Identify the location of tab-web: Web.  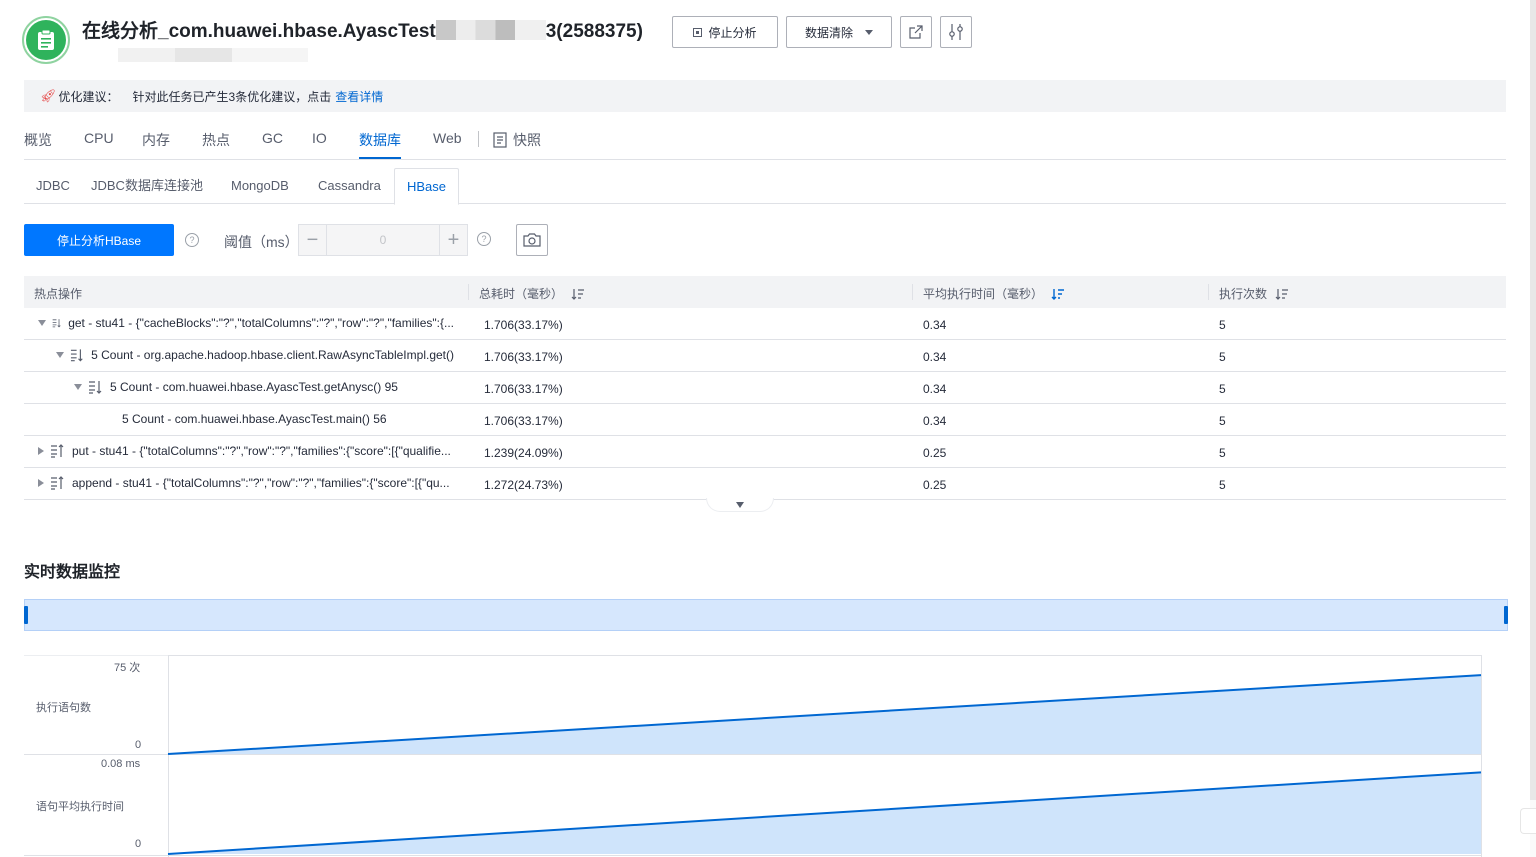
(447, 138).